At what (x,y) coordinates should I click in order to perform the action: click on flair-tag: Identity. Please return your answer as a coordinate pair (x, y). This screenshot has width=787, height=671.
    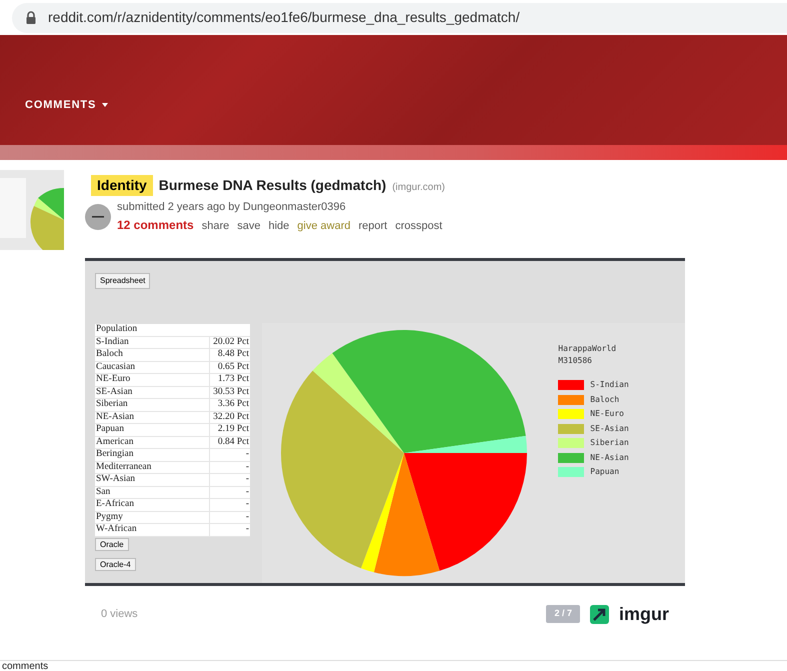
    Looking at the image, I should click on (122, 185).